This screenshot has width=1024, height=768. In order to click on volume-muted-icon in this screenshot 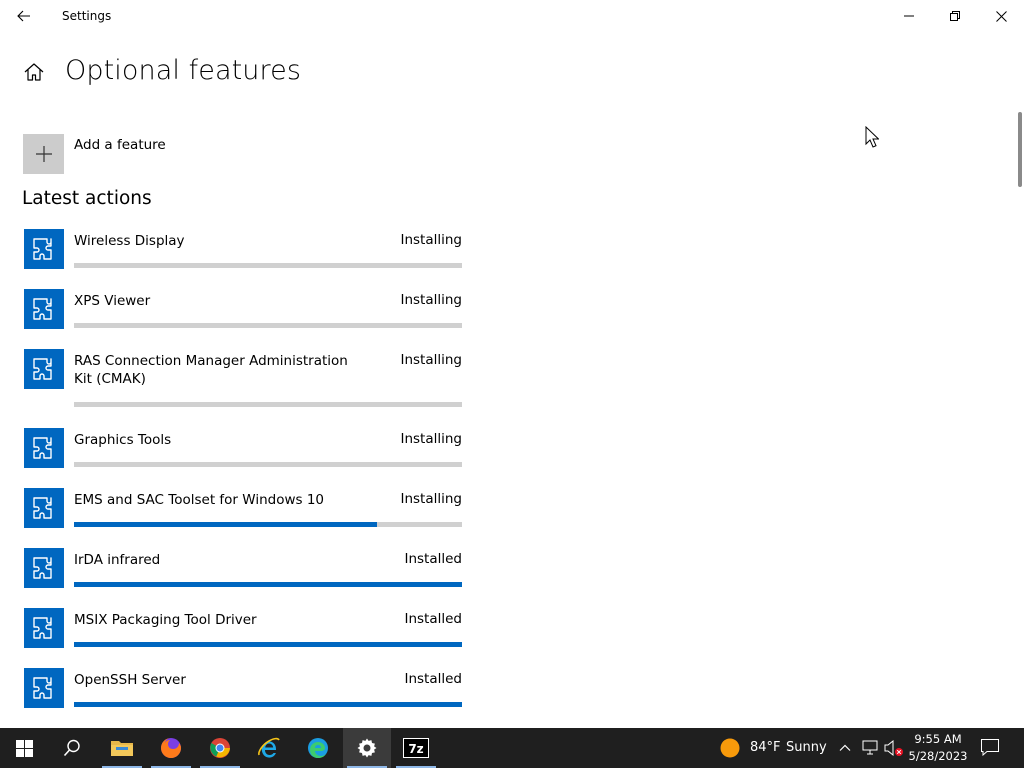, I will do `click(893, 748)`.